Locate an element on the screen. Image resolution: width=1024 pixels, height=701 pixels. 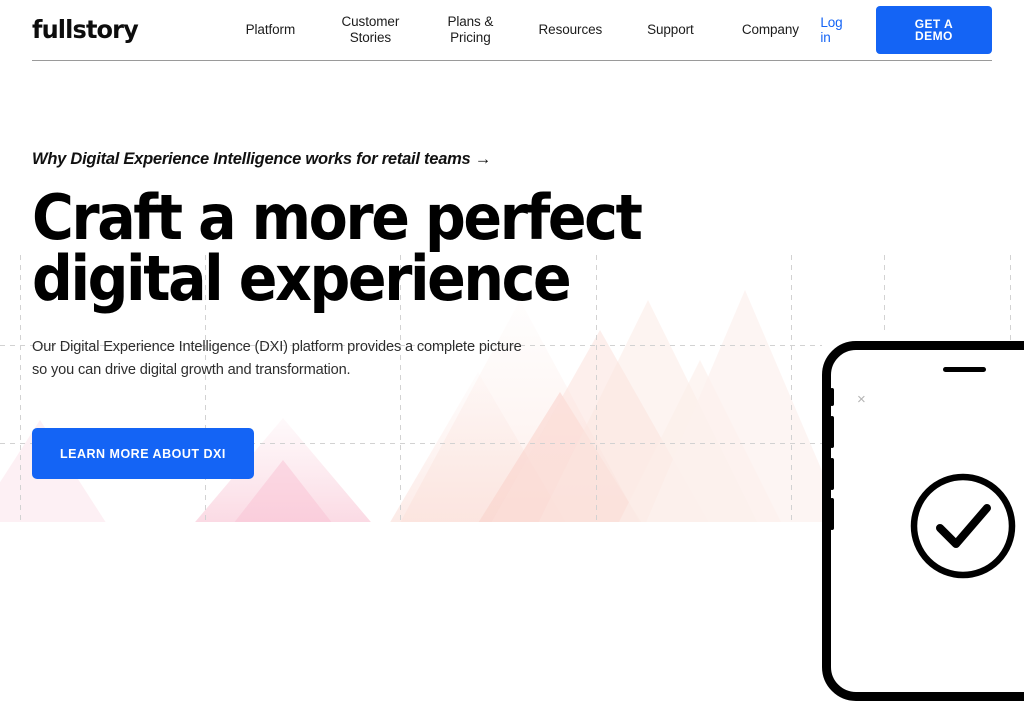
phone-mockup: × is located at coordinates (921, 519).